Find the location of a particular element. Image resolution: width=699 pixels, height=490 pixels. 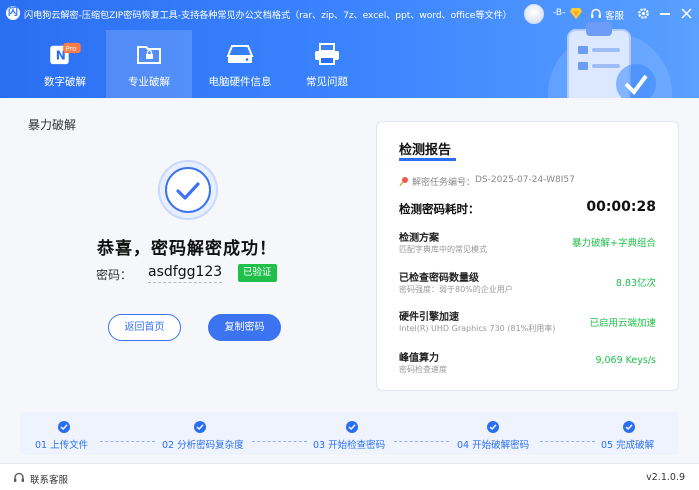

password-value: asdfgg123 is located at coordinates (185, 273).